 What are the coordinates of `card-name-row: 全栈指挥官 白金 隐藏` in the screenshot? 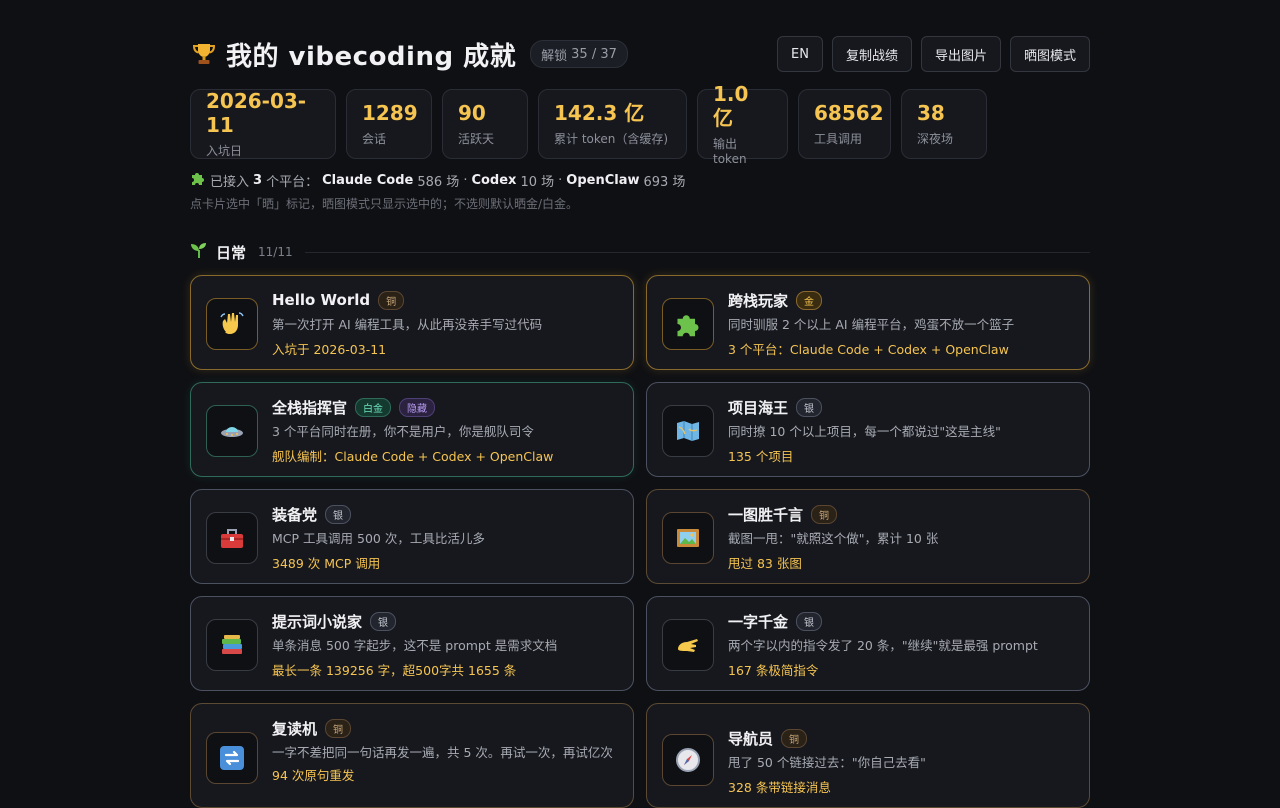 It's located at (445, 407).